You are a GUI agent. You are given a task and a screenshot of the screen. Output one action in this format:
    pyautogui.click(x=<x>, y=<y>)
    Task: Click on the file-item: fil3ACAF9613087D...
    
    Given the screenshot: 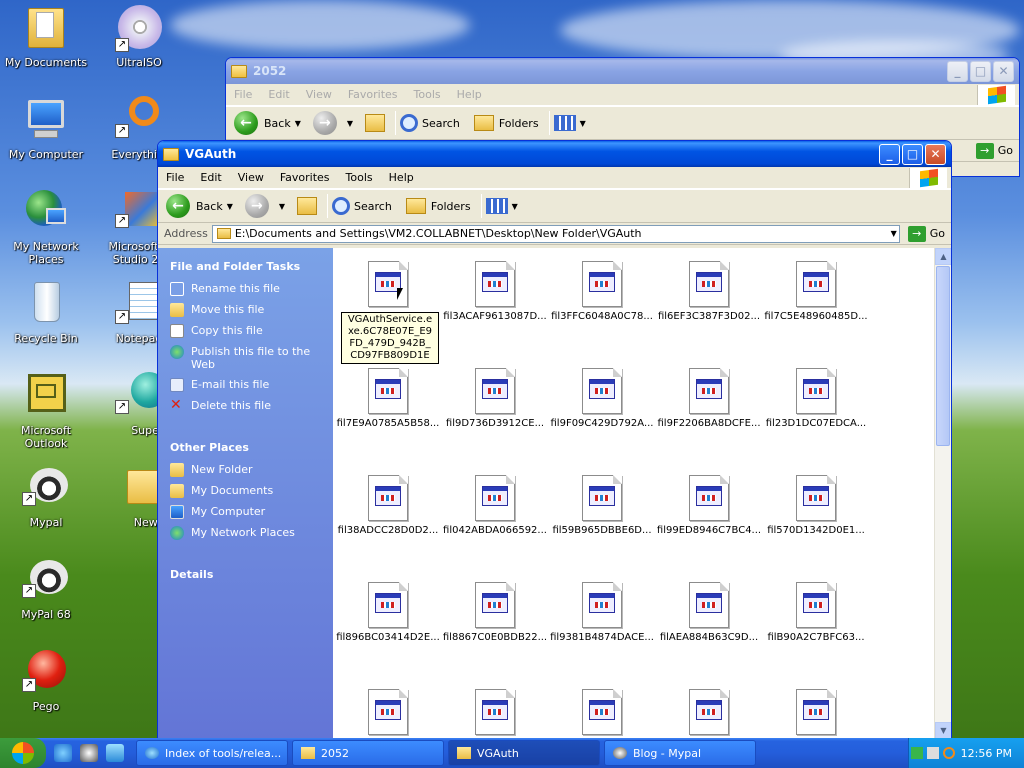 What is the action you would take?
    pyautogui.click(x=495, y=292)
    